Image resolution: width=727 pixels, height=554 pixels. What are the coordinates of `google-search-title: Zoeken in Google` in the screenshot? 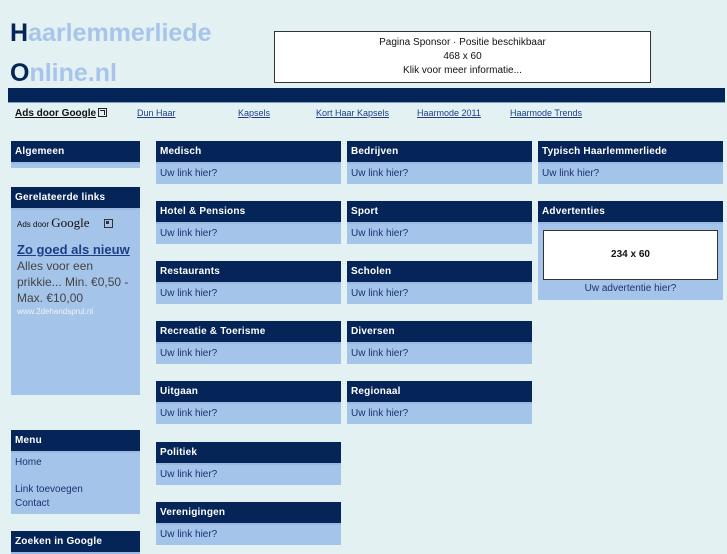 It's located at (75, 542).